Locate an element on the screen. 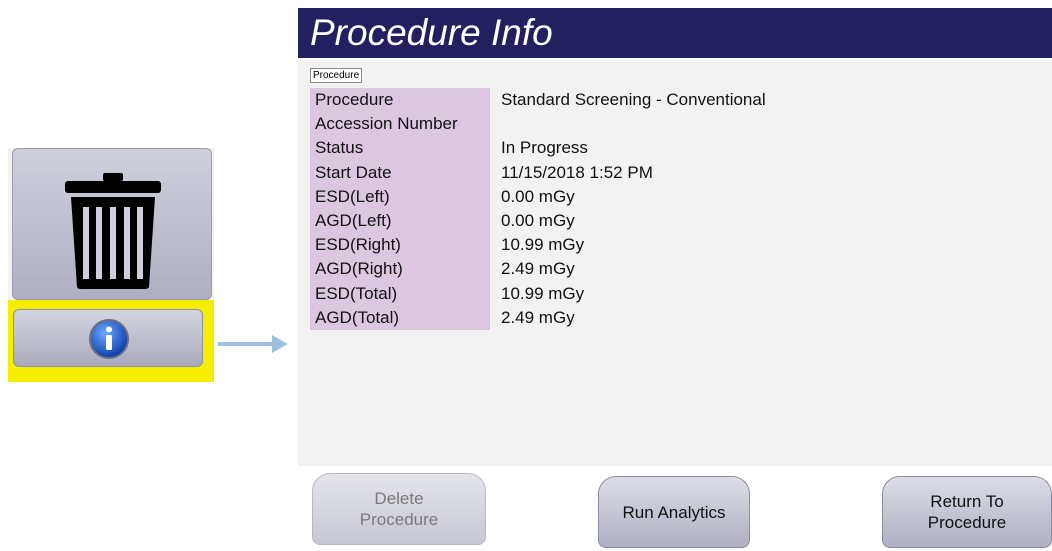 The width and height of the screenshot is (1052, 551). return-to-procedure-label: Return To Procedure is located at coordinates (967, 512).